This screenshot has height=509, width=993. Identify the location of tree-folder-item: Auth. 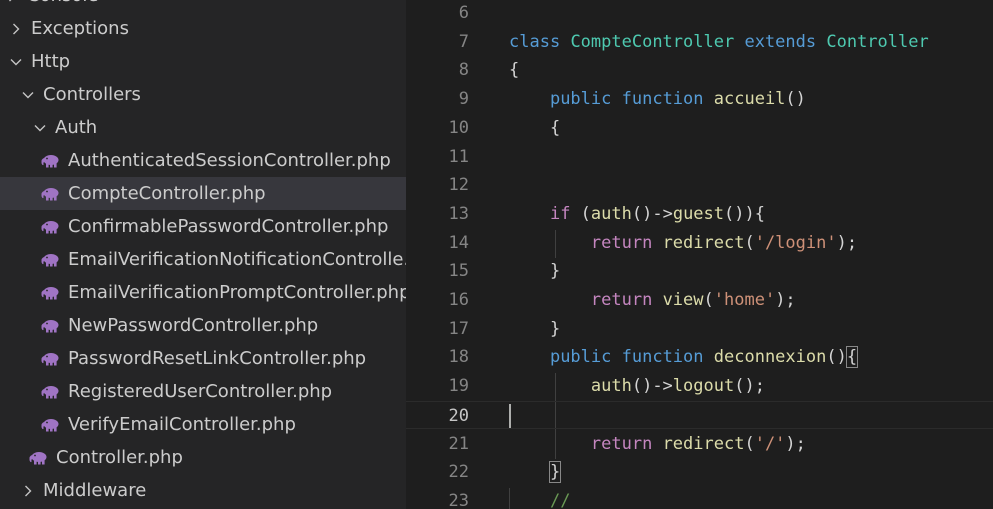
(203, 127).